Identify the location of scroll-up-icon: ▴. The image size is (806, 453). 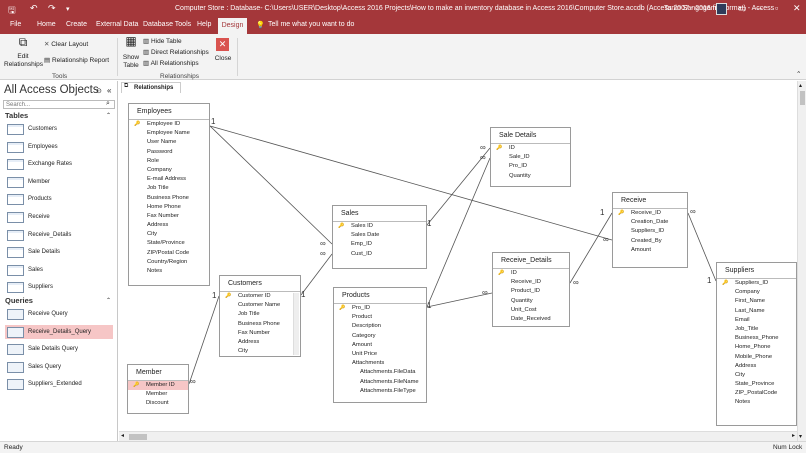
(800, 85).